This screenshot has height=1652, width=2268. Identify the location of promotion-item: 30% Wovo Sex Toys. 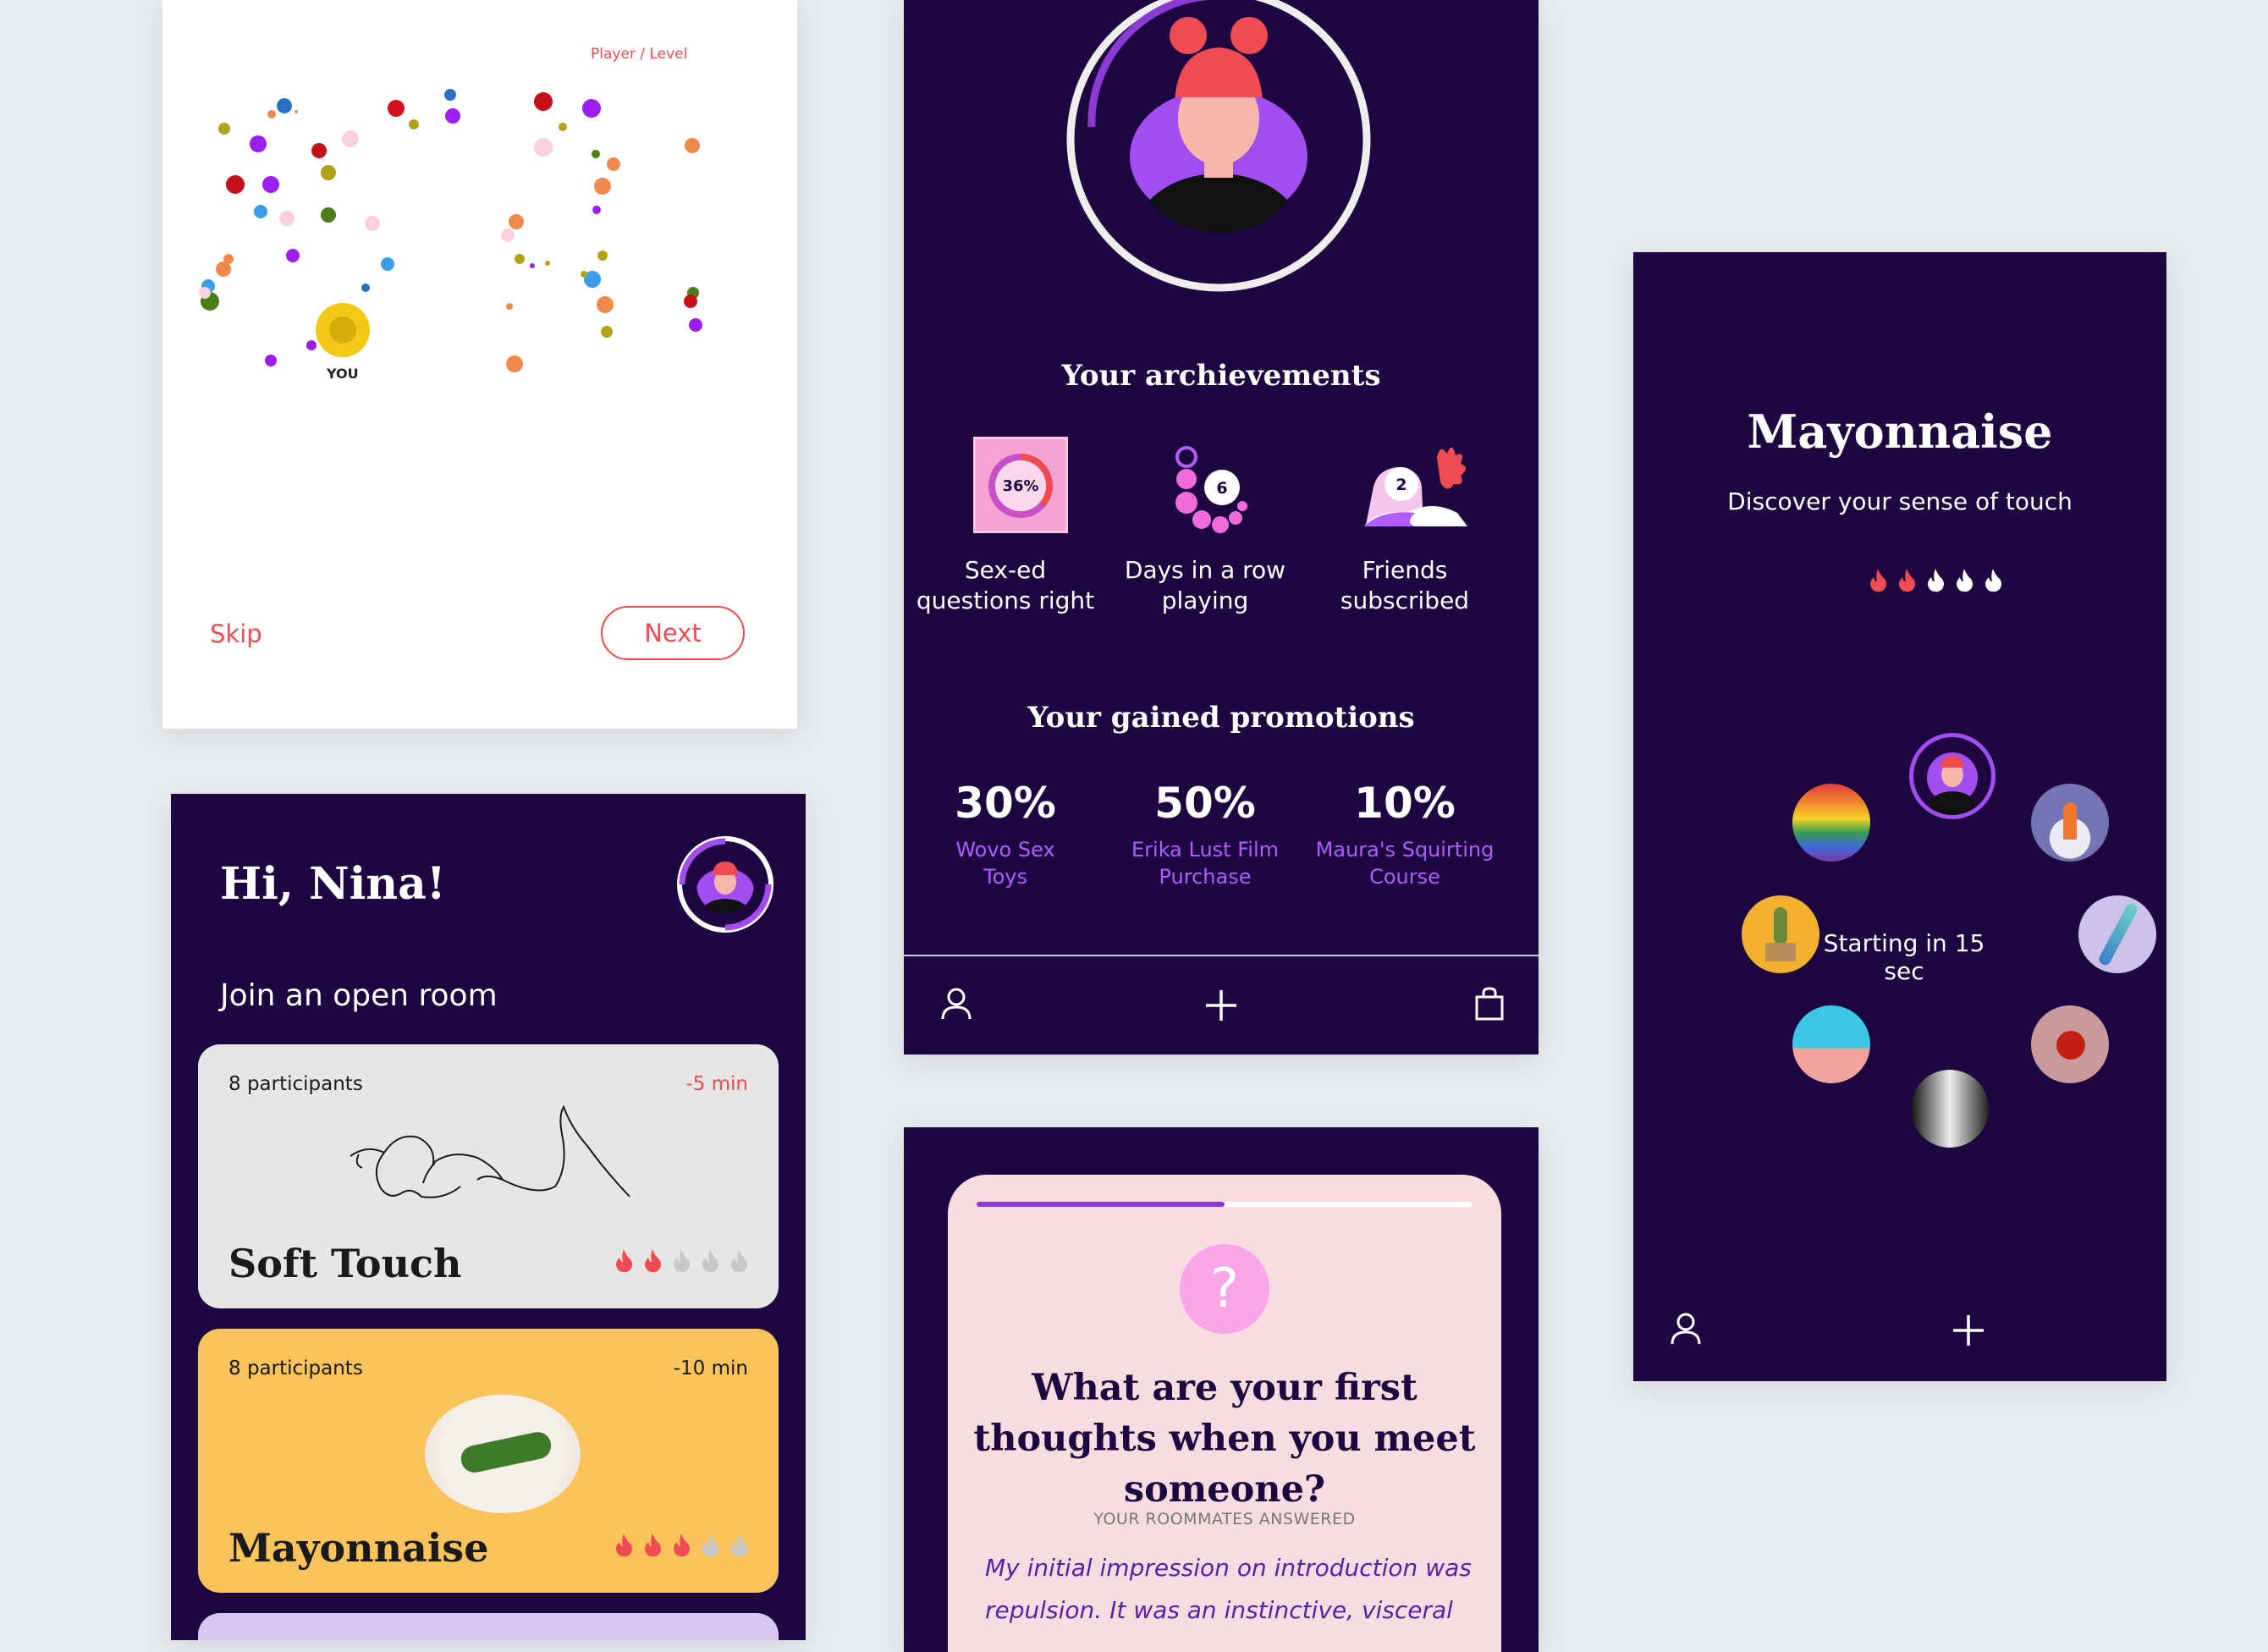
(1006, 834).